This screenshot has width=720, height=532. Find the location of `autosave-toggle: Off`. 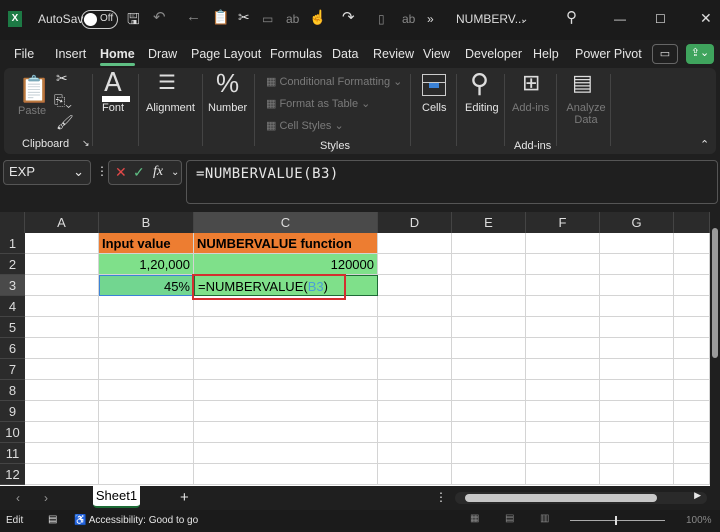

autosave-toggle: Off is located at coordinates (99, 19).